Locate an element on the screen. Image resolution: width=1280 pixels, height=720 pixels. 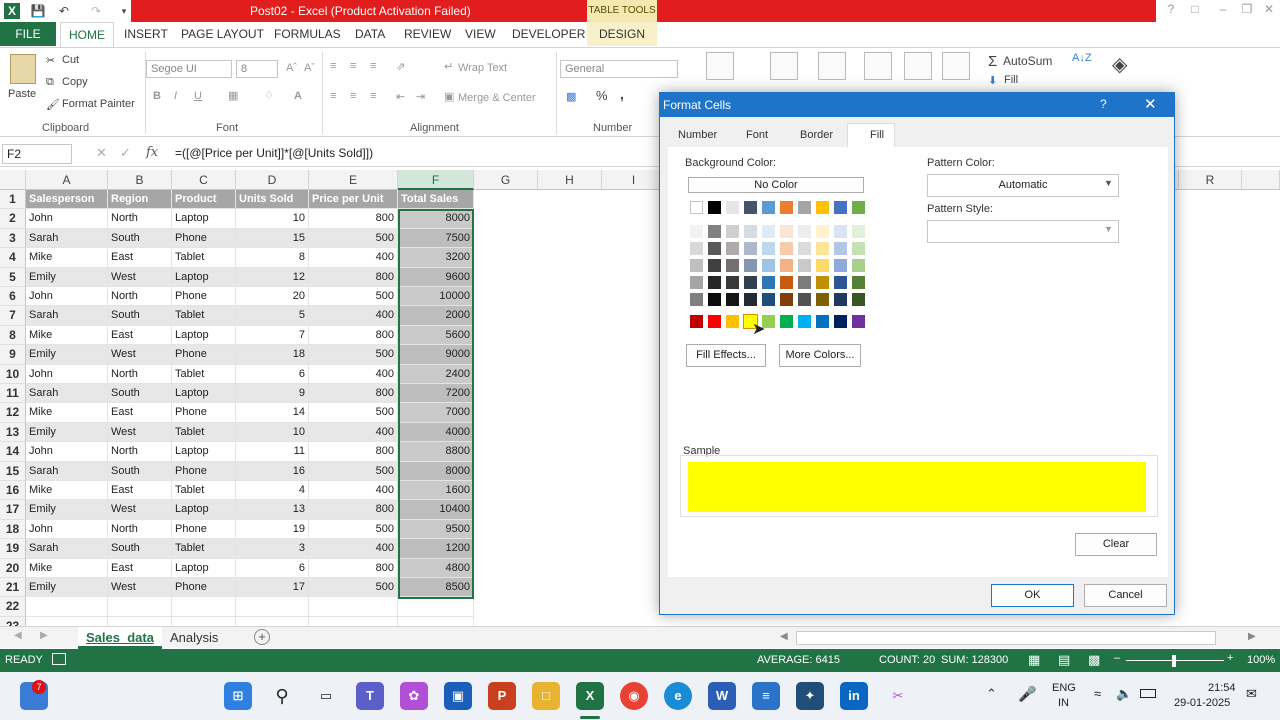
row-header: 5 is located at coordinates (13, 277).